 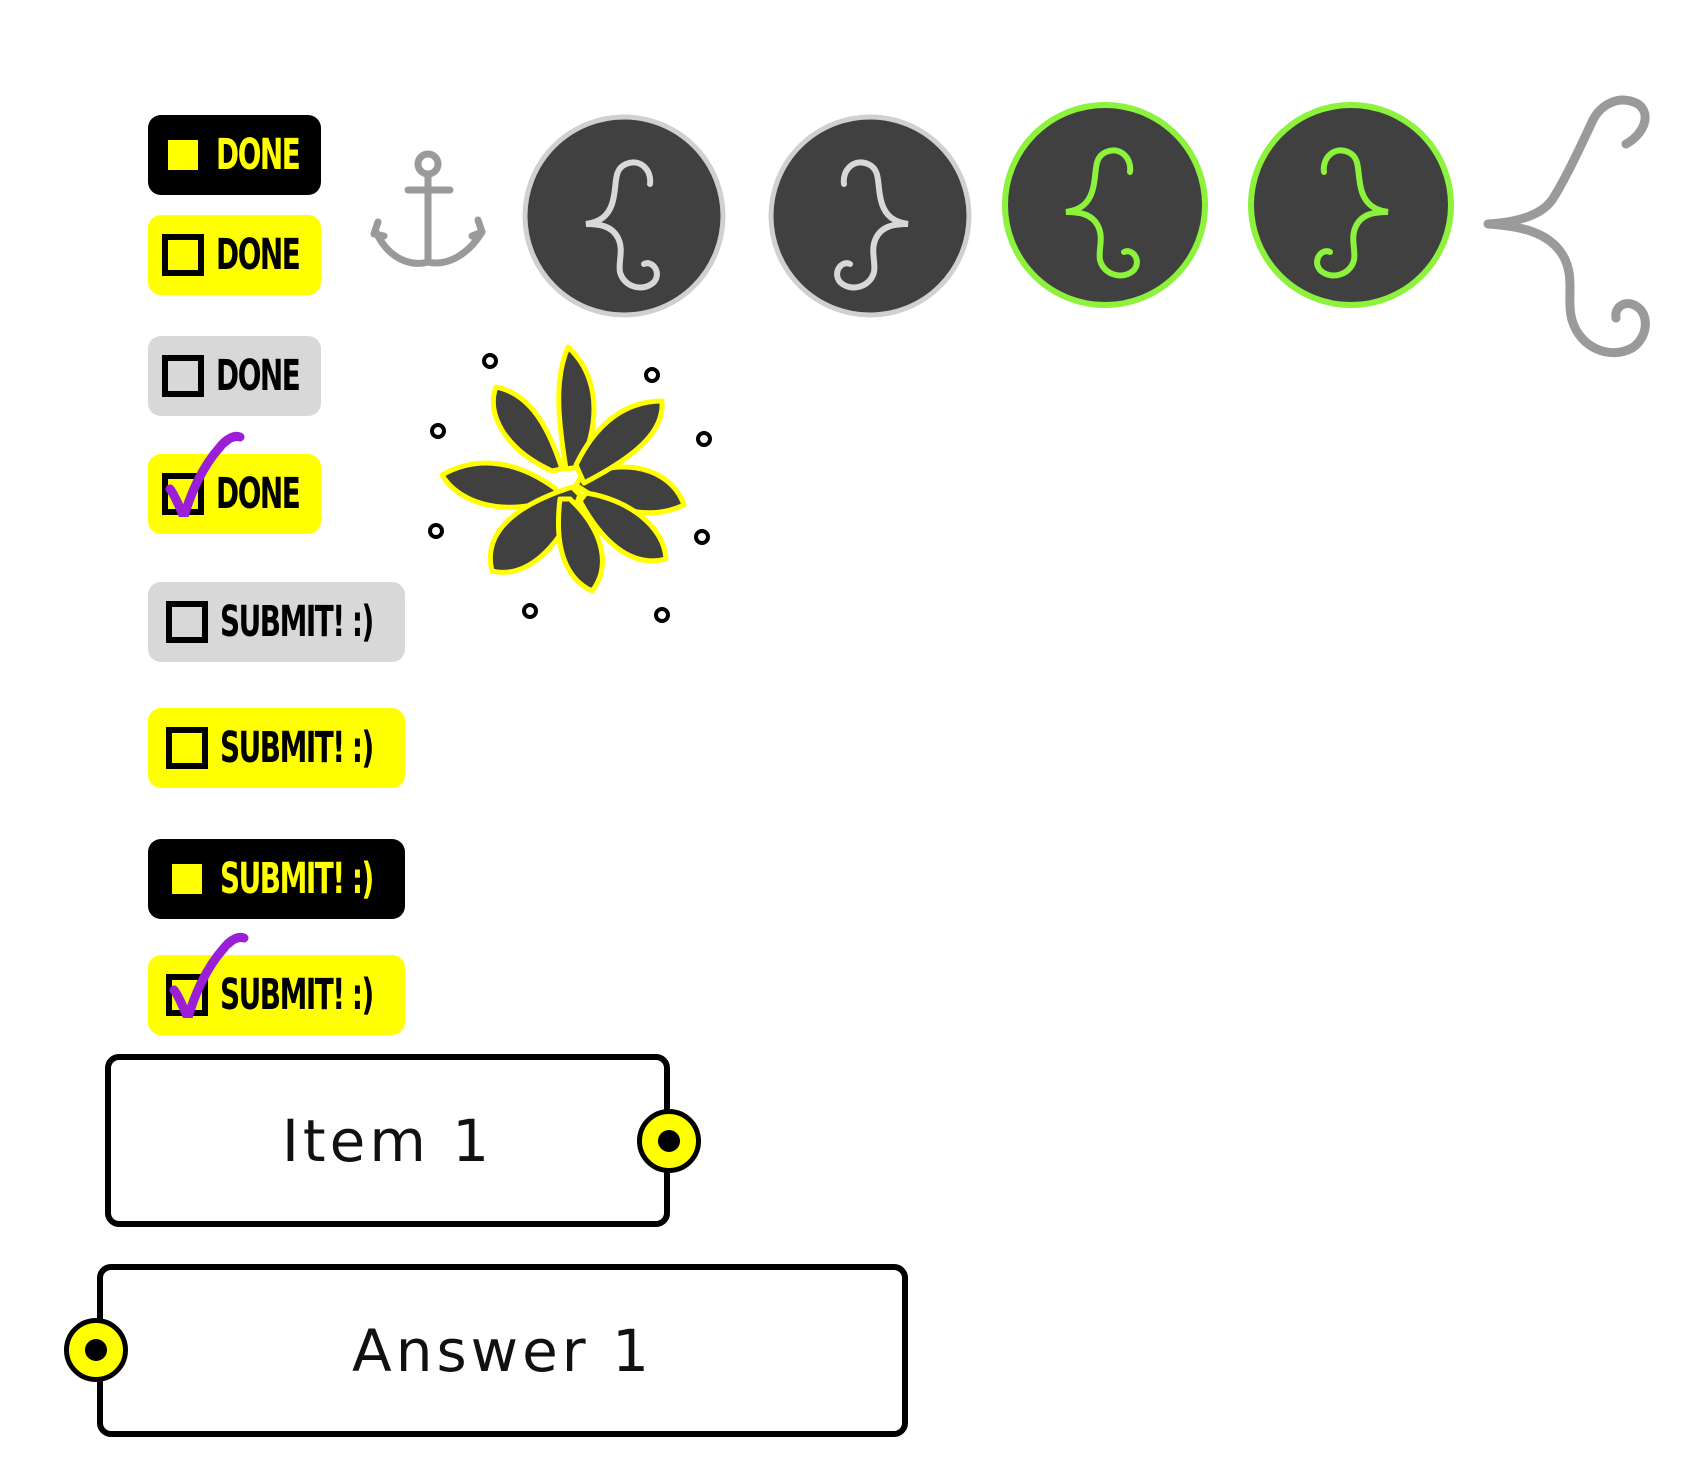 I want to click on done-button-dark: DONE, so click(x=234, y=155).